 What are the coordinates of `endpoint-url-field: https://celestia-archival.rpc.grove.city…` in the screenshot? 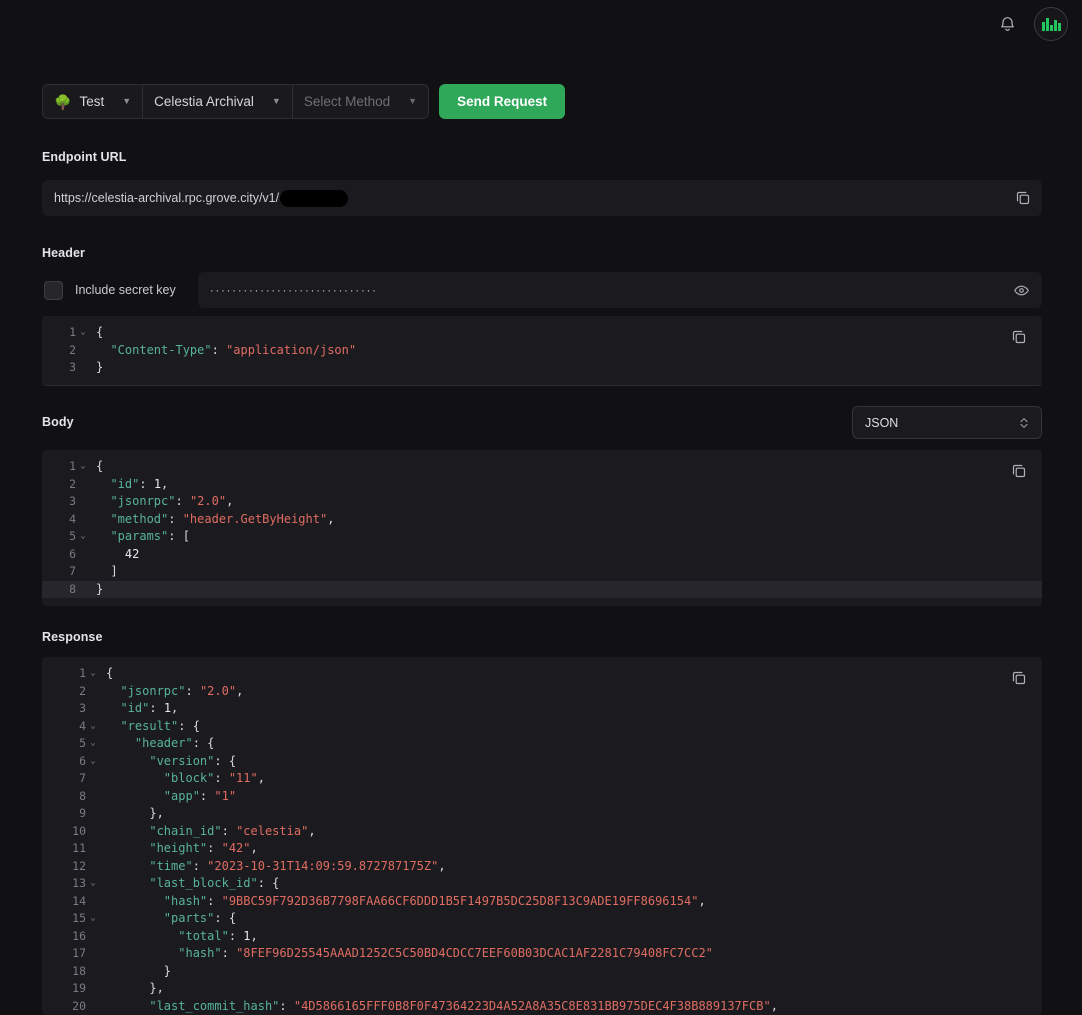 It's located at (542, 198).